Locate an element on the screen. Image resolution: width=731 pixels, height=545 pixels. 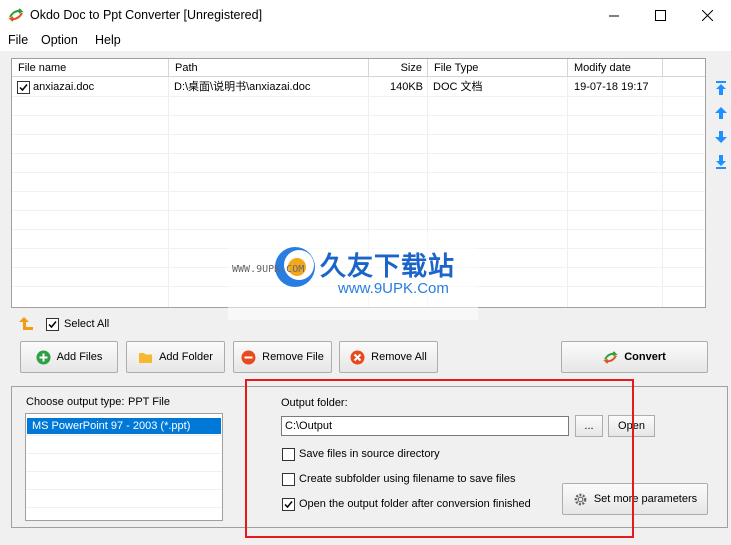
watermark-title: 久友下载站 is located at coordinates (388, 267).